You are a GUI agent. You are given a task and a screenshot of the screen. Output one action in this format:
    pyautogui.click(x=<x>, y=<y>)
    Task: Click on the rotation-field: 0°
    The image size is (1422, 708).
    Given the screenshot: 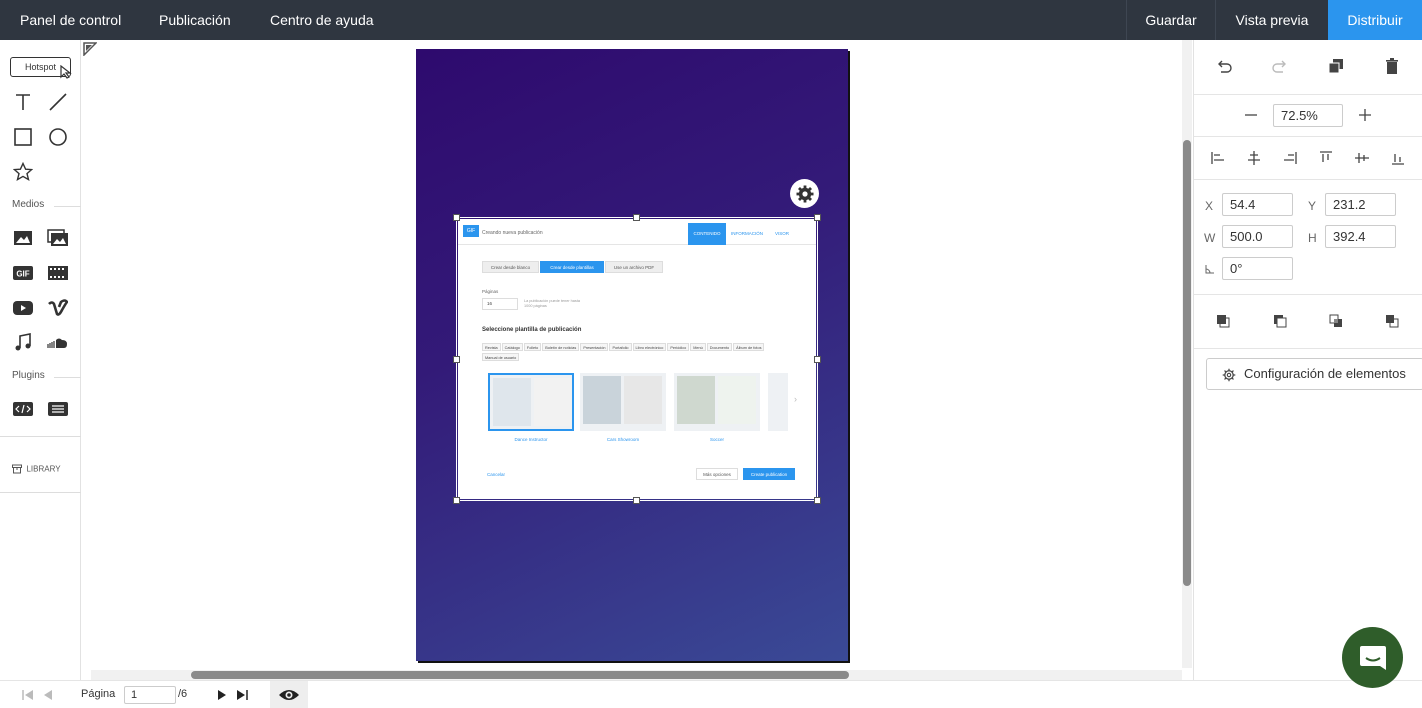 What is the action you would take?
    pyautogui.click(x=1257, y=268)
    